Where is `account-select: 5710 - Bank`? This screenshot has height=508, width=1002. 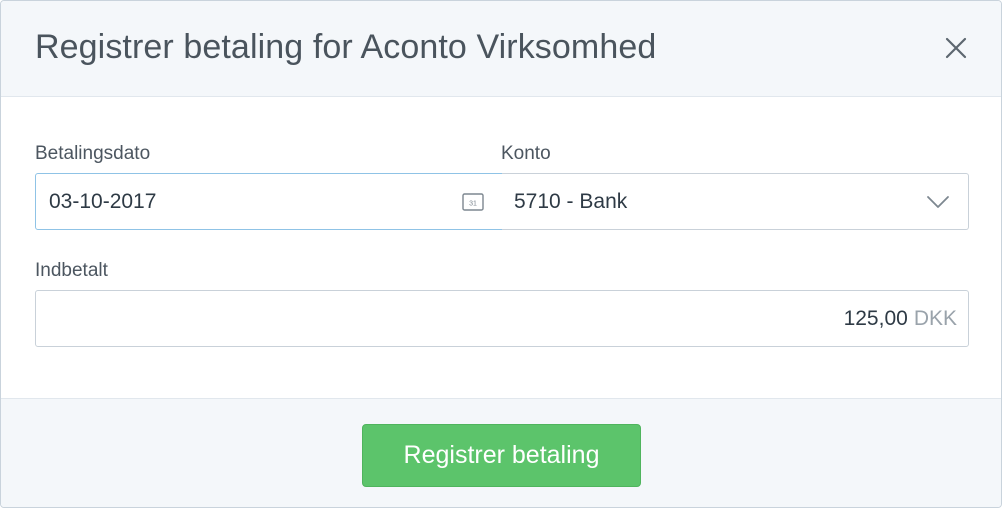
account-select: 5710 - Bank is located at coordinates (735, 201).